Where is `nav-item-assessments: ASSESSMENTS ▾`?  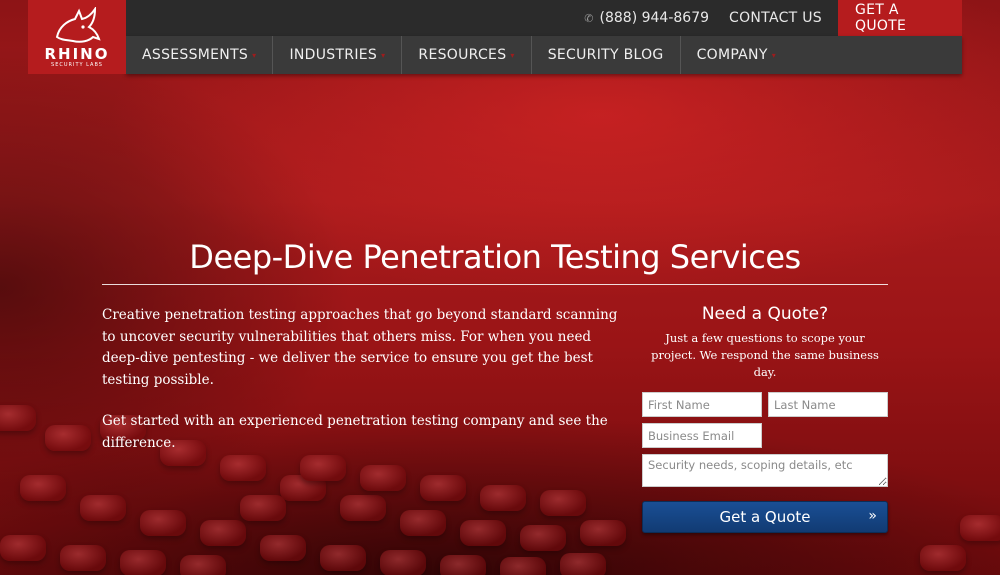 nav-item-assessments: ASSESSMENTS ▾ is located at coordinates (200, 55).